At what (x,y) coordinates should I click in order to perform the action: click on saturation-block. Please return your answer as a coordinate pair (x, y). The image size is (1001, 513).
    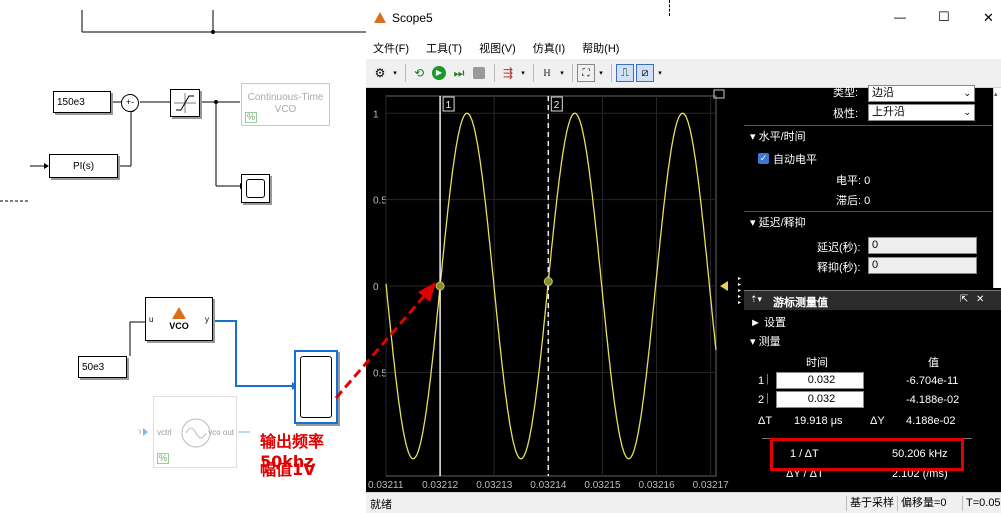
    Looking at the image, I should click on (185, 103).